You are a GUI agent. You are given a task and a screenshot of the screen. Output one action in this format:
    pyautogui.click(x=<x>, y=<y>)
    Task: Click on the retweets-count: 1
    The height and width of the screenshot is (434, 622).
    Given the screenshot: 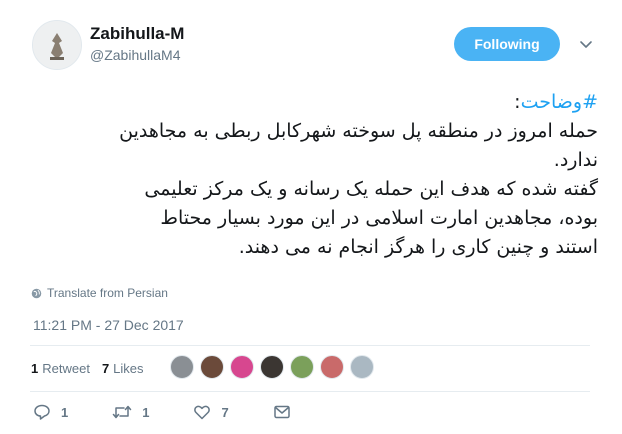 What is the action you would take?
    pyautogui.click(x=35, y=368)
    